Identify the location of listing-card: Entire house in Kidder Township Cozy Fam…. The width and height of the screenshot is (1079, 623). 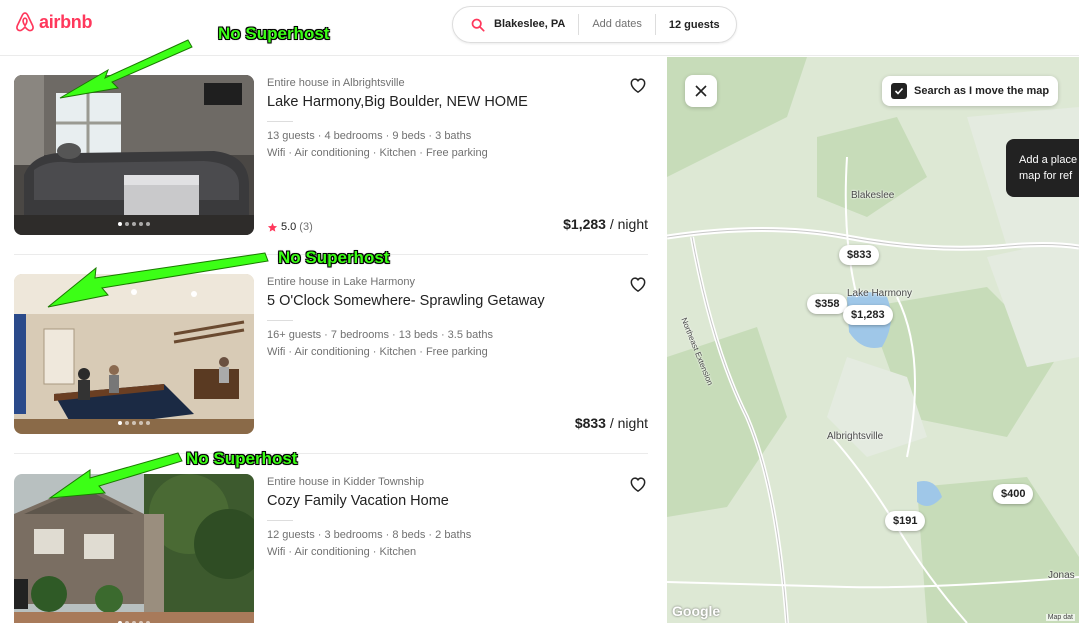
(331, 548).